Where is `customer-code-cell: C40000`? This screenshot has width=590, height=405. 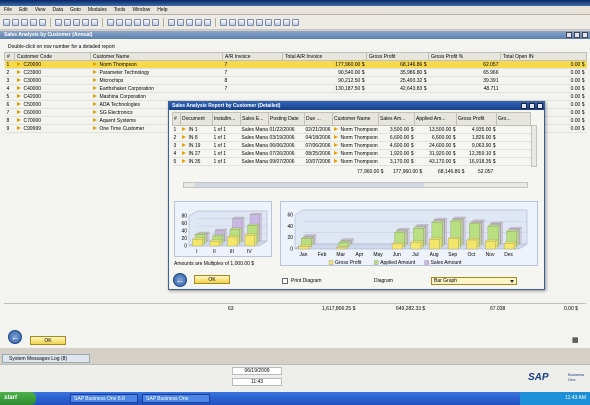 customer-code-cell: C40000 is located at coordinates (52, 88).